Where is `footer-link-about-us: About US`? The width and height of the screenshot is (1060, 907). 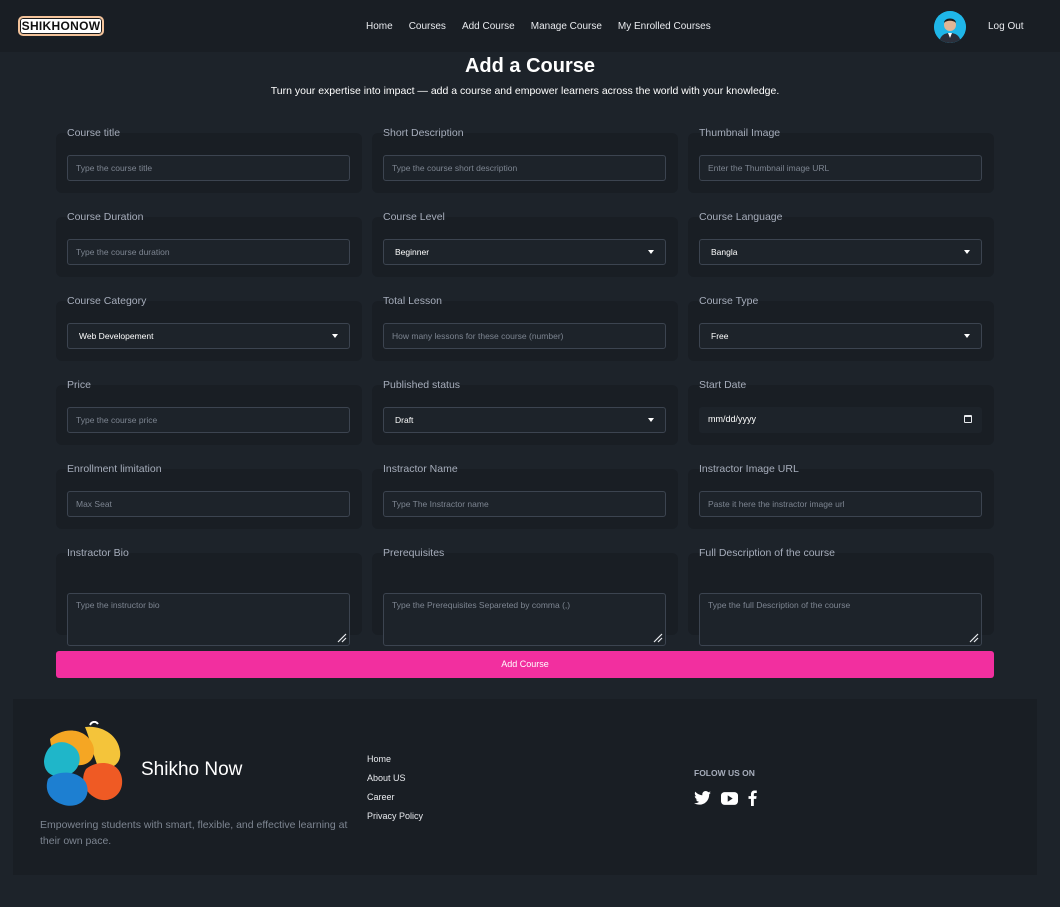
footer-link-about-us: About US is located at coordinates (395, 778).